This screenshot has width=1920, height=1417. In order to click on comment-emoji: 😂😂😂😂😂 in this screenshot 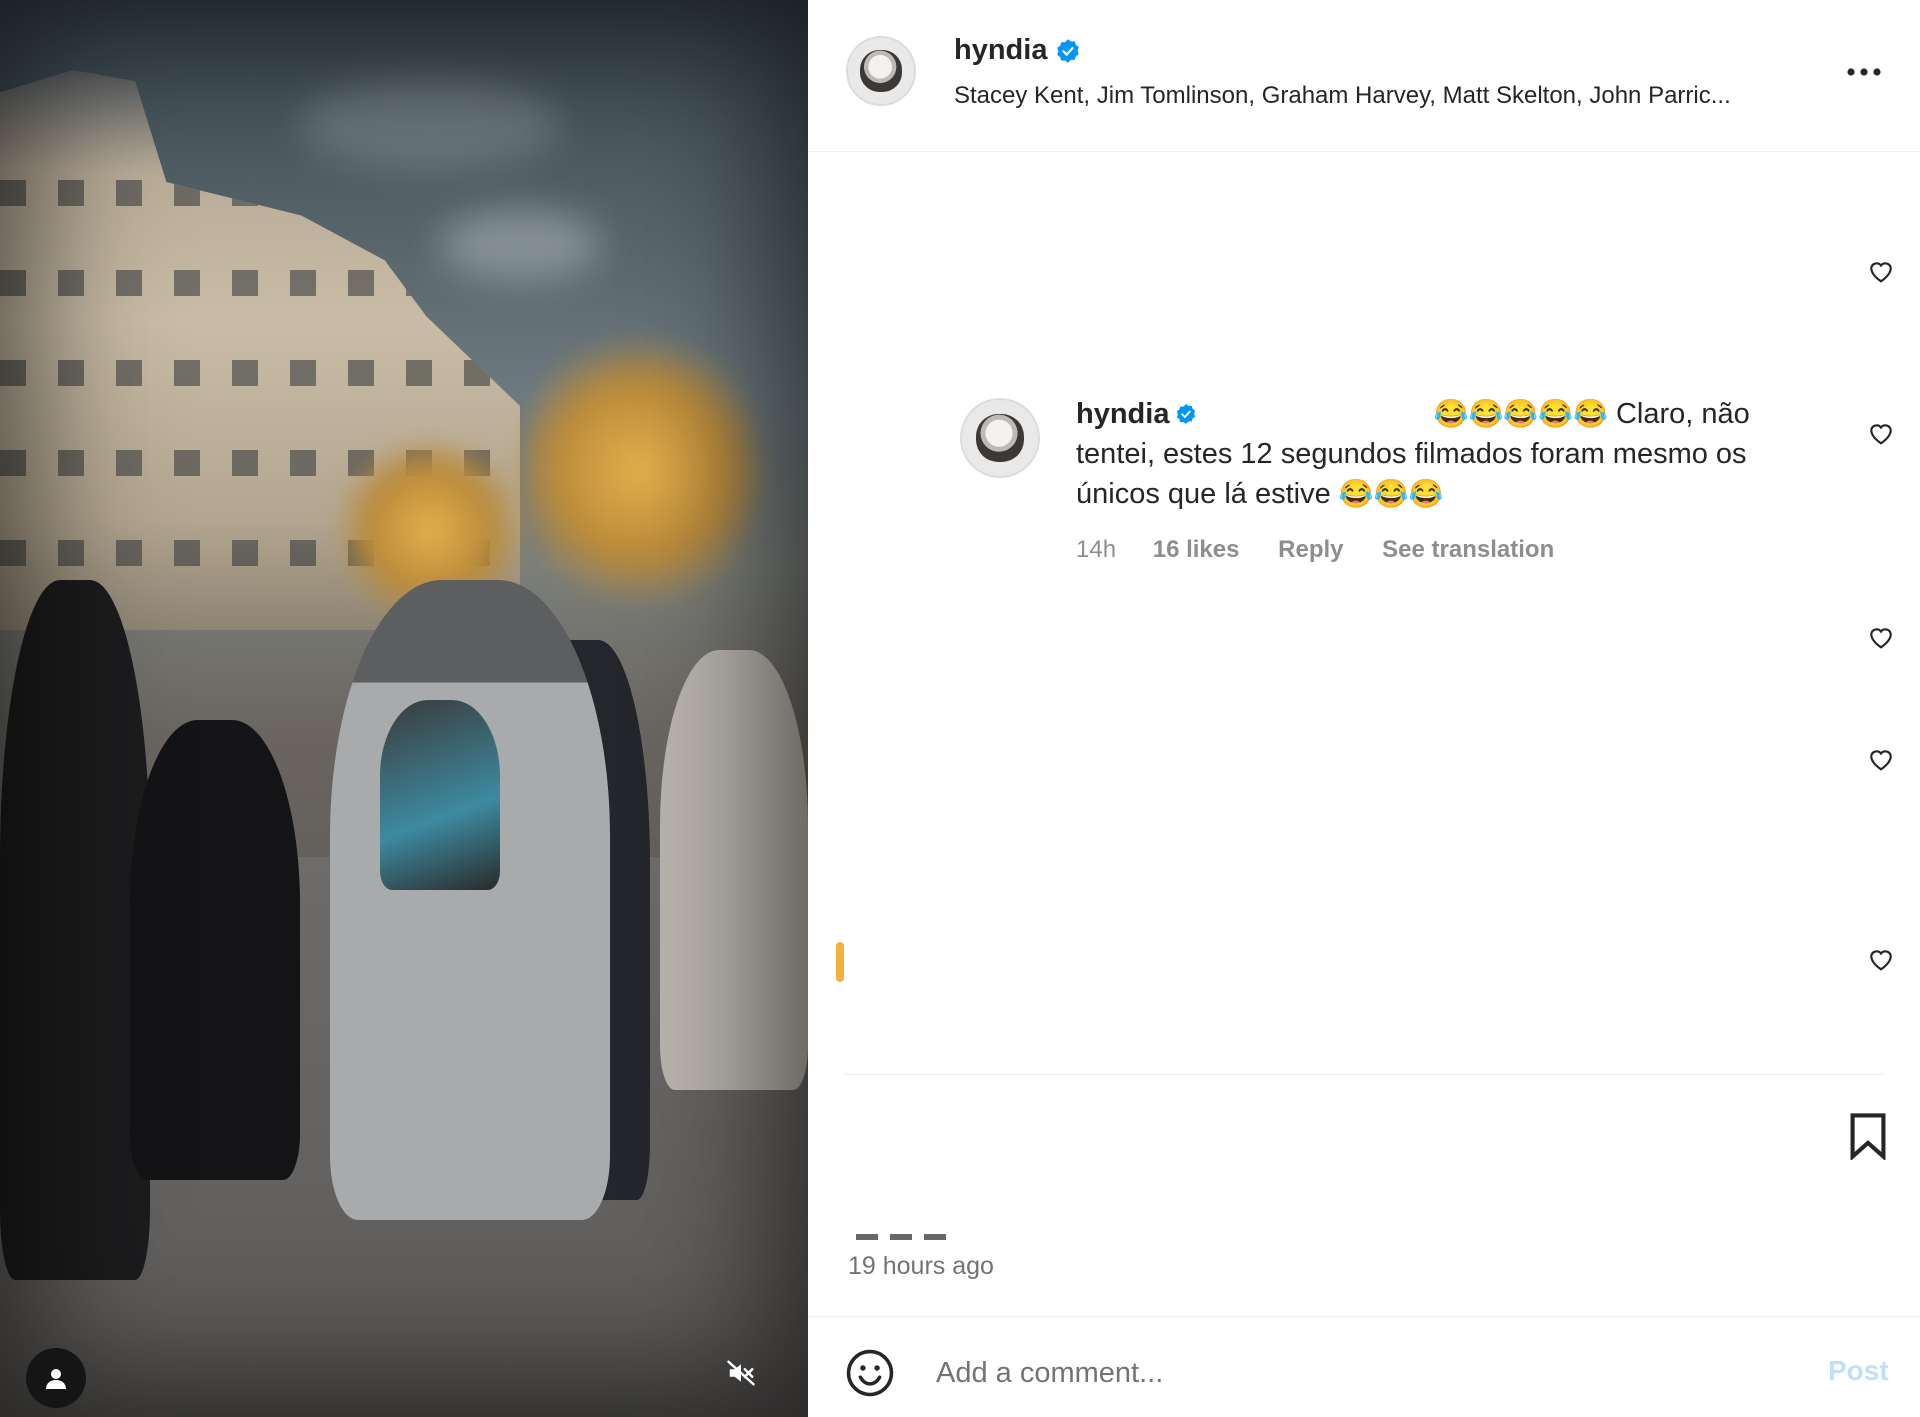, I will do `click(1520, 413)`.